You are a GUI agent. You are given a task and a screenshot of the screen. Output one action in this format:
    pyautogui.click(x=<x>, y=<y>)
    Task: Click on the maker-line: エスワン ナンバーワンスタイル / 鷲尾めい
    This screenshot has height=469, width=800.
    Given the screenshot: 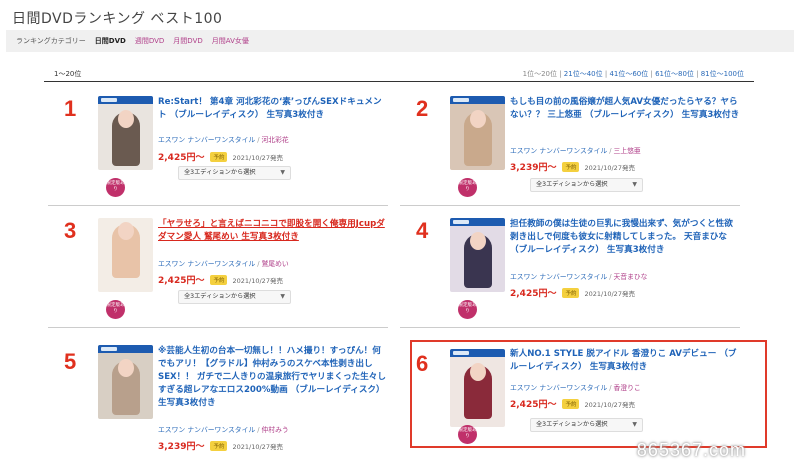 What is the action you would take?
    pyautogui.click(x=223, y=264)
    